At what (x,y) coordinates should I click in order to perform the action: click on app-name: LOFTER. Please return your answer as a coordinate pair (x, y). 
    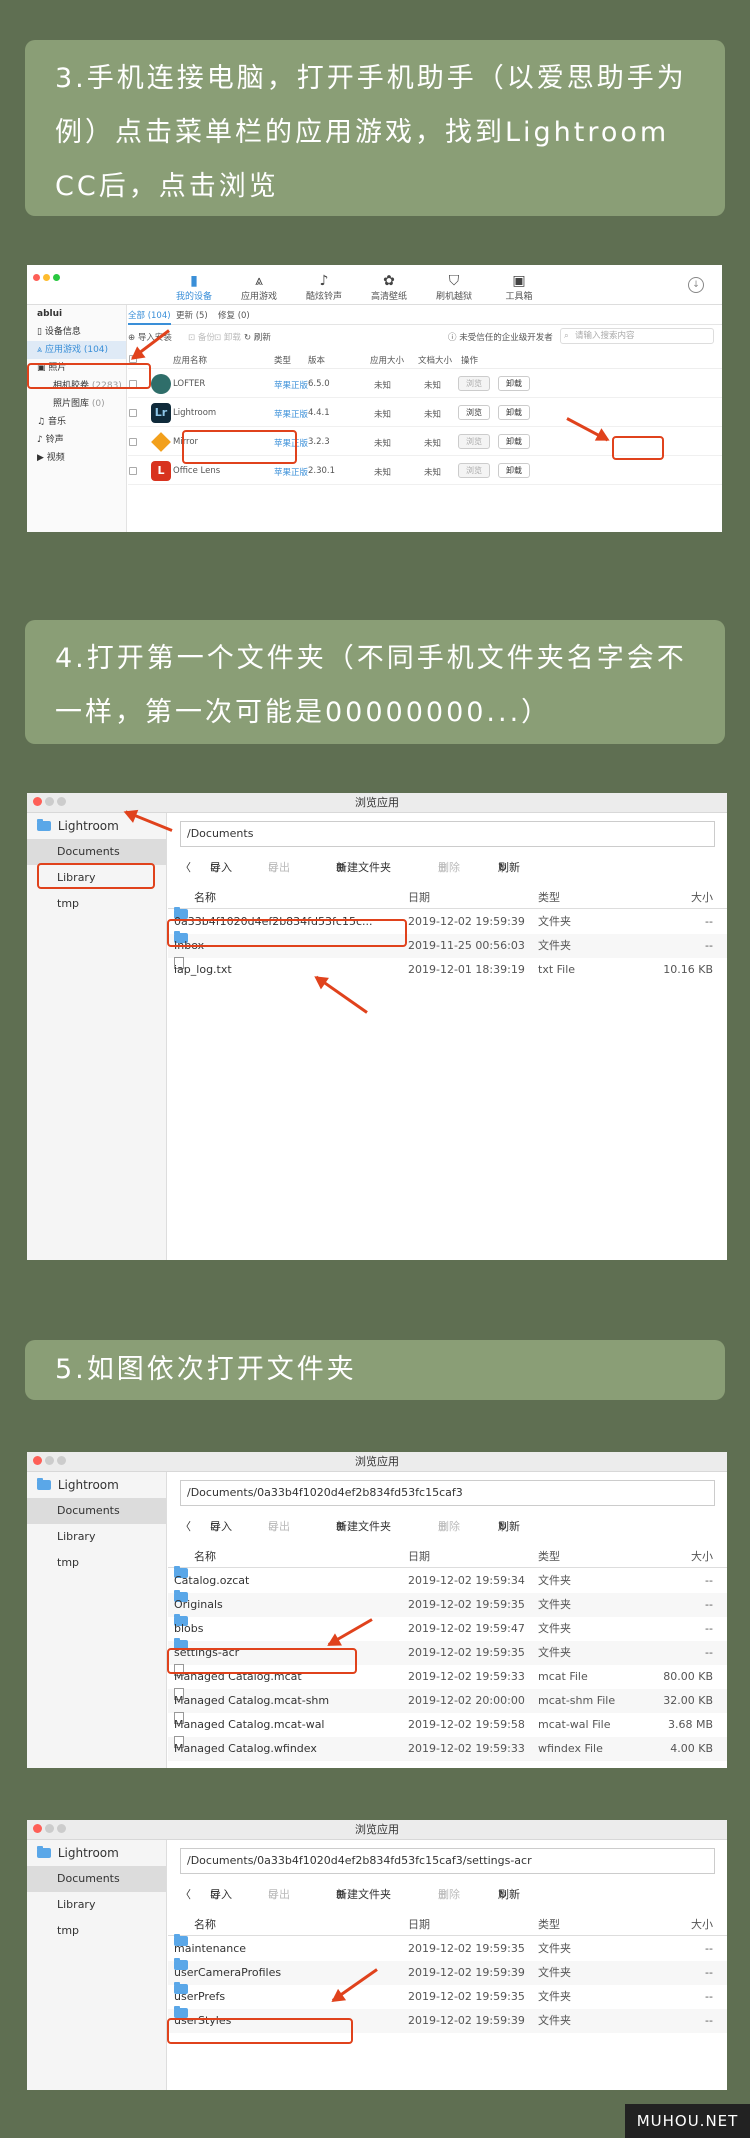
    Looking at the image, I should click on (189, 384).